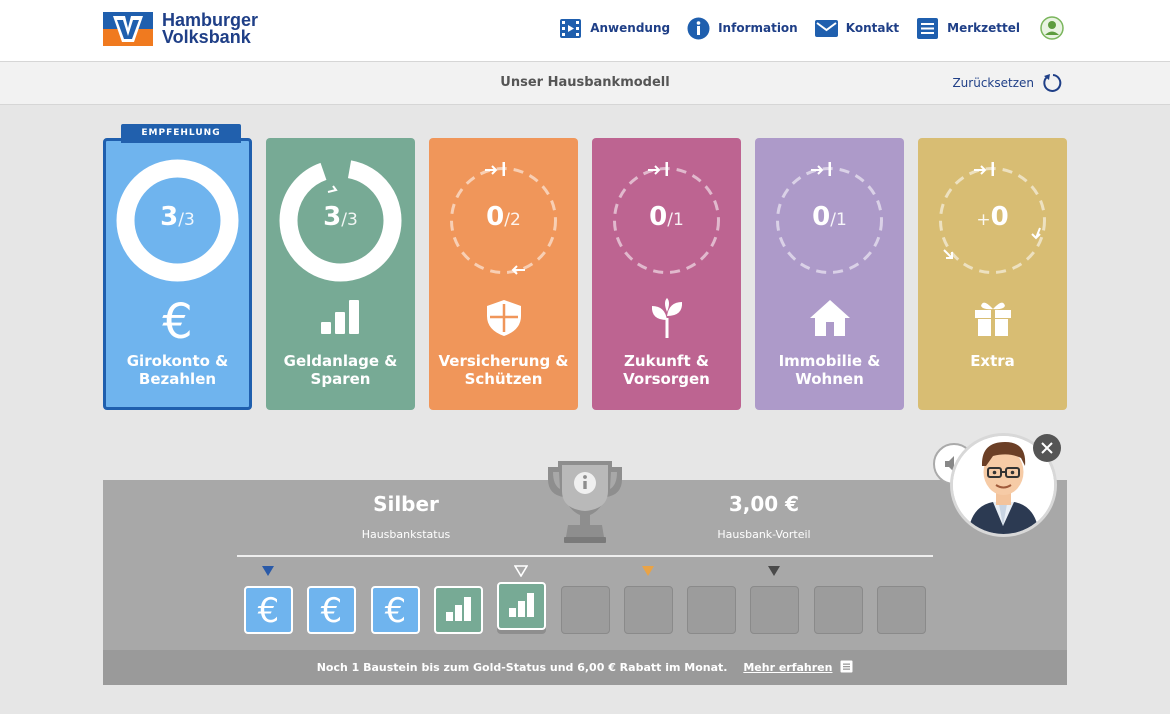 This screenshot has width=1170, height=714. What do you see at coordinates (829, 370) in the screenshot?
I see `card-name: Immobilie & Wohnen` at bounding box center [829, 370].